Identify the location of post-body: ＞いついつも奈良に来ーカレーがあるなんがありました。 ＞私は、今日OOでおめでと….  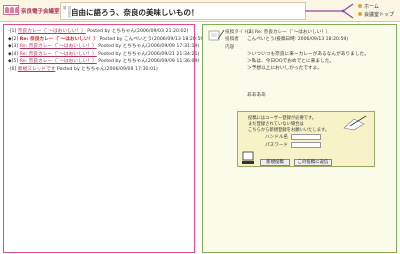
(319, 61).